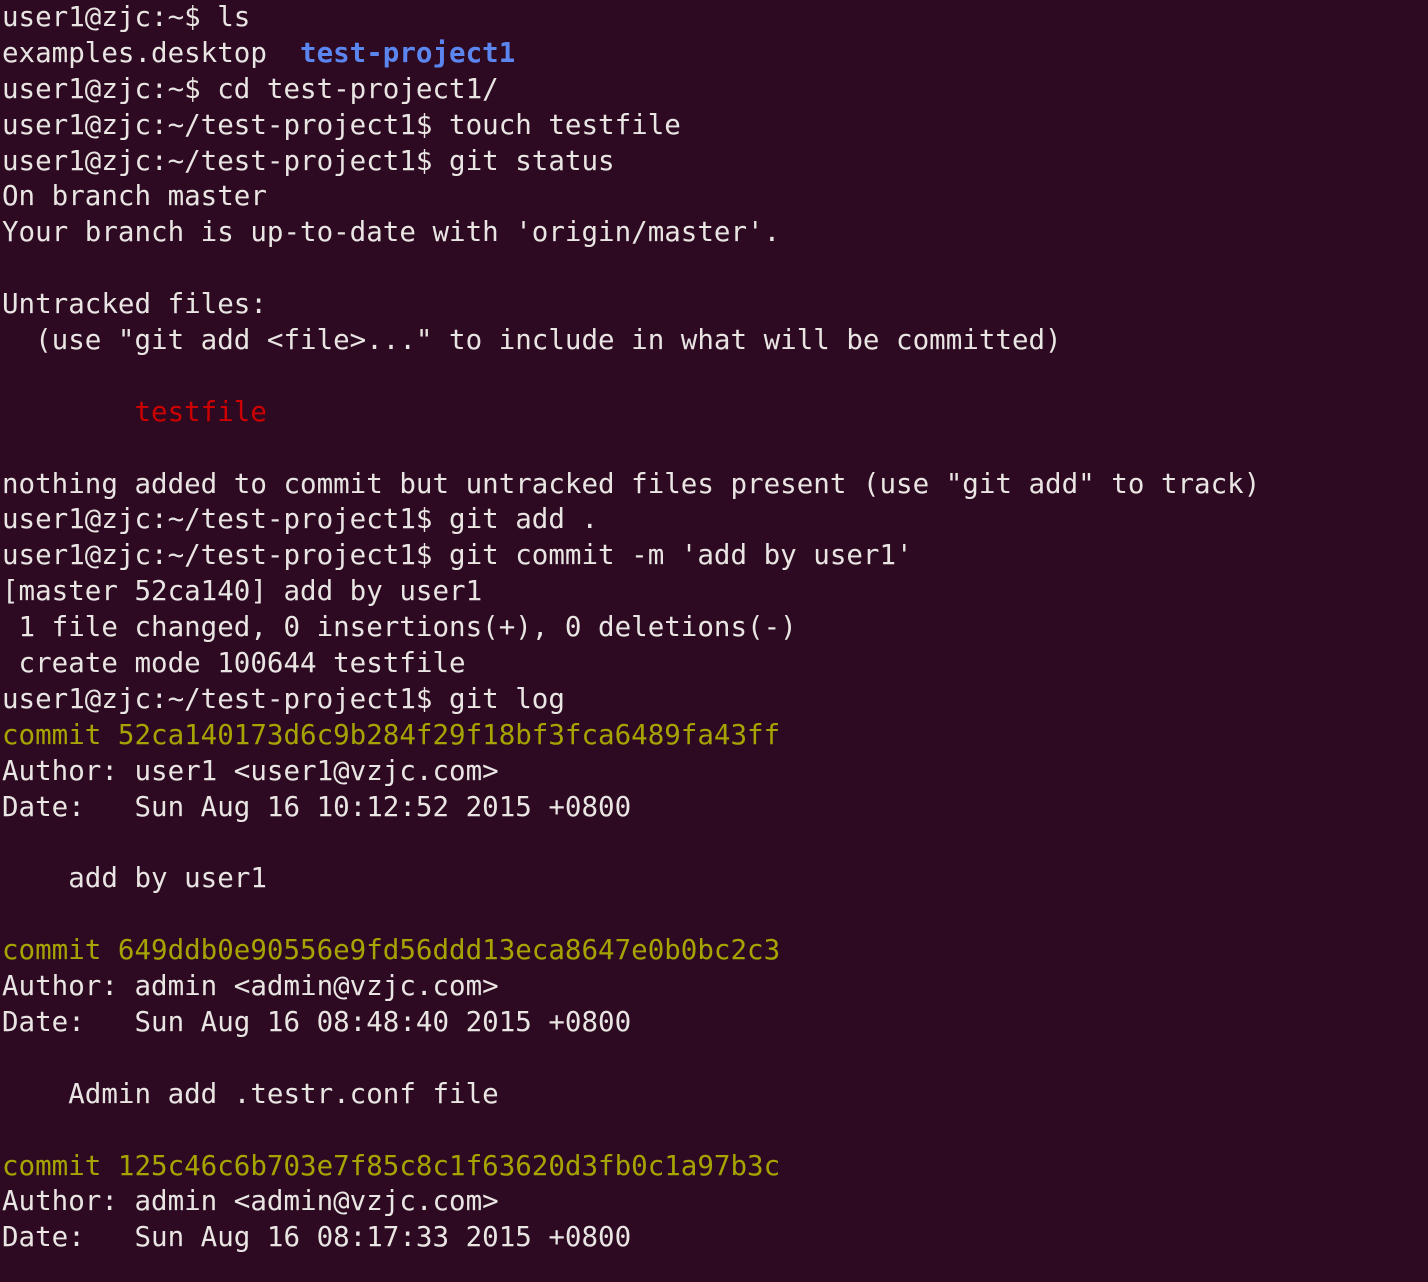 The width and height of the screenshot is (1428, 1282). Describe the element at coordinates (408, 52) in the screenshot. I see `terminal-text-segment: test-project1` at that location.